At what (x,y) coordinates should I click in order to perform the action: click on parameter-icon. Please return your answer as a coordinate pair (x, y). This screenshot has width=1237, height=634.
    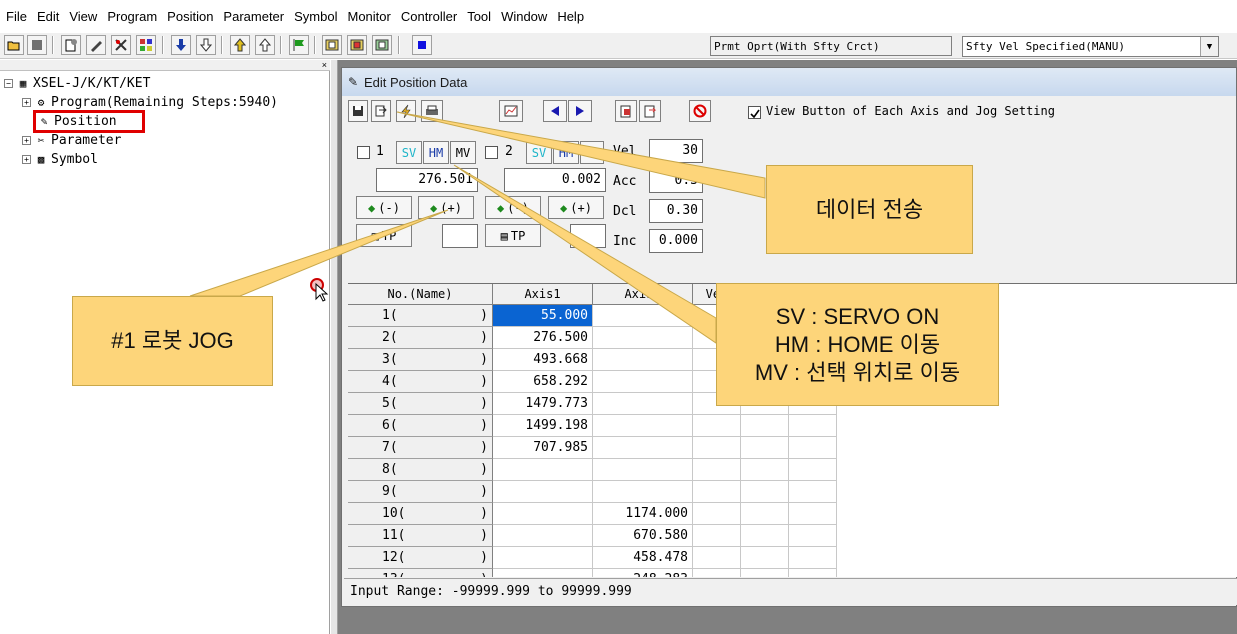
    Looking at the image, I should click on (121, 45).